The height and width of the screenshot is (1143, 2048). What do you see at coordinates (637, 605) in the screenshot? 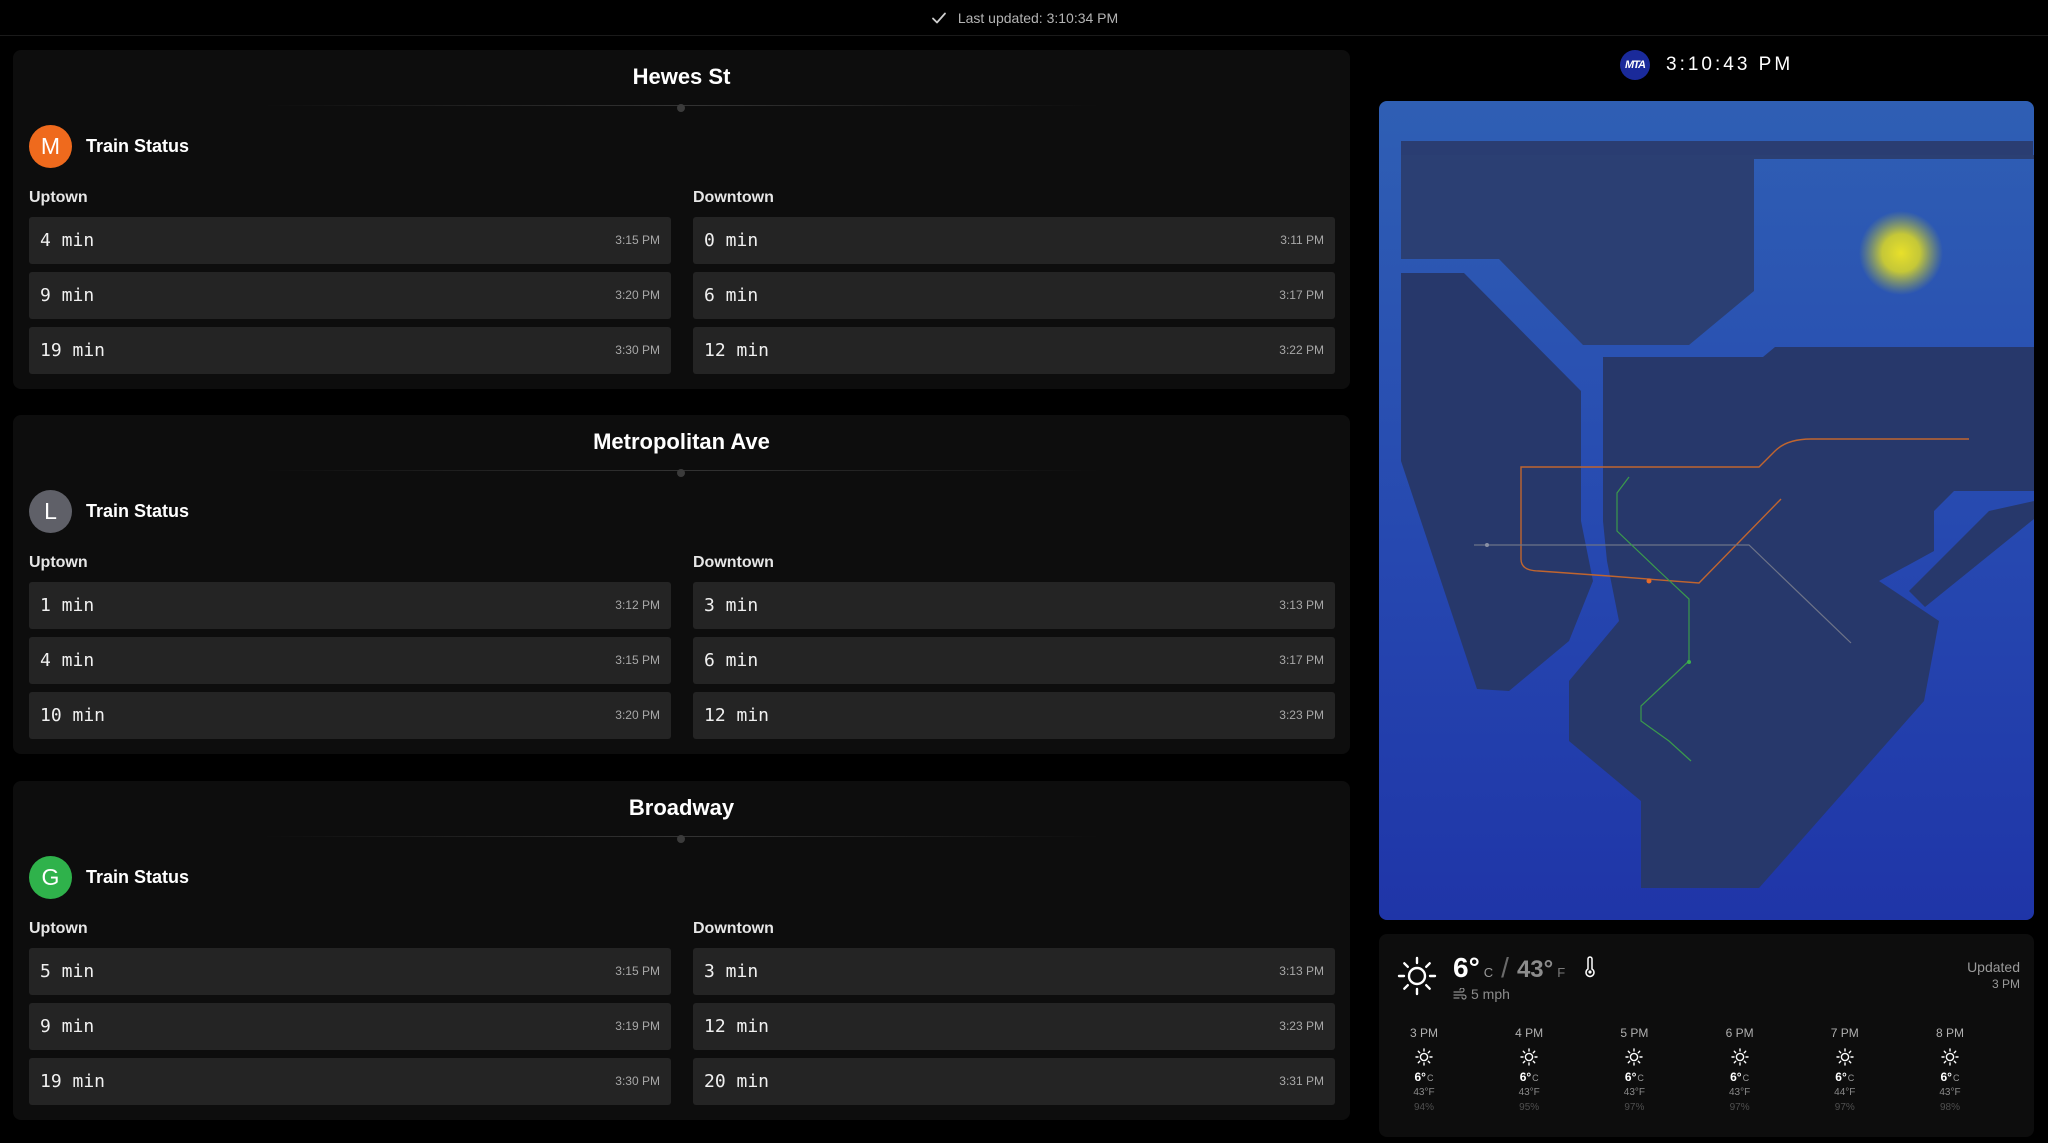
I see `arrival-time: 3:12 PM` at bounding box center [637, 605].